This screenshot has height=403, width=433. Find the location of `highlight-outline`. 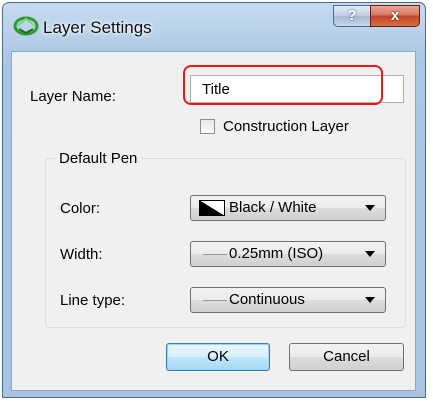

highlight-outline is located at coordinates (283, 85).